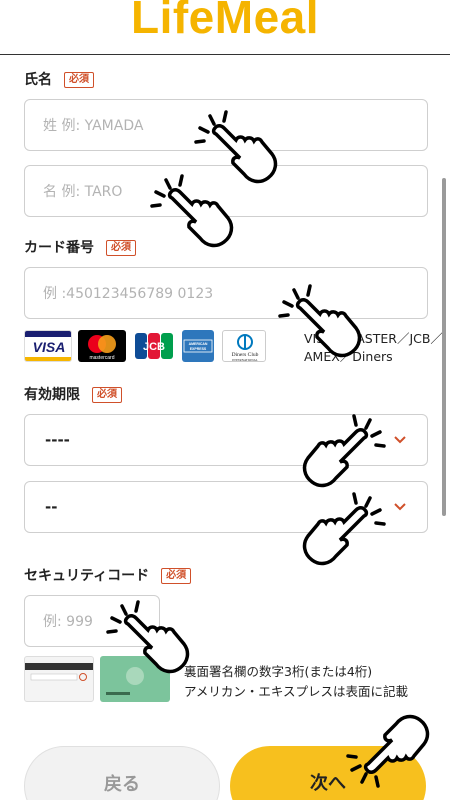 The image size is (450, 800). I want to click on app-header: LifeMeal, so click(225, 27).